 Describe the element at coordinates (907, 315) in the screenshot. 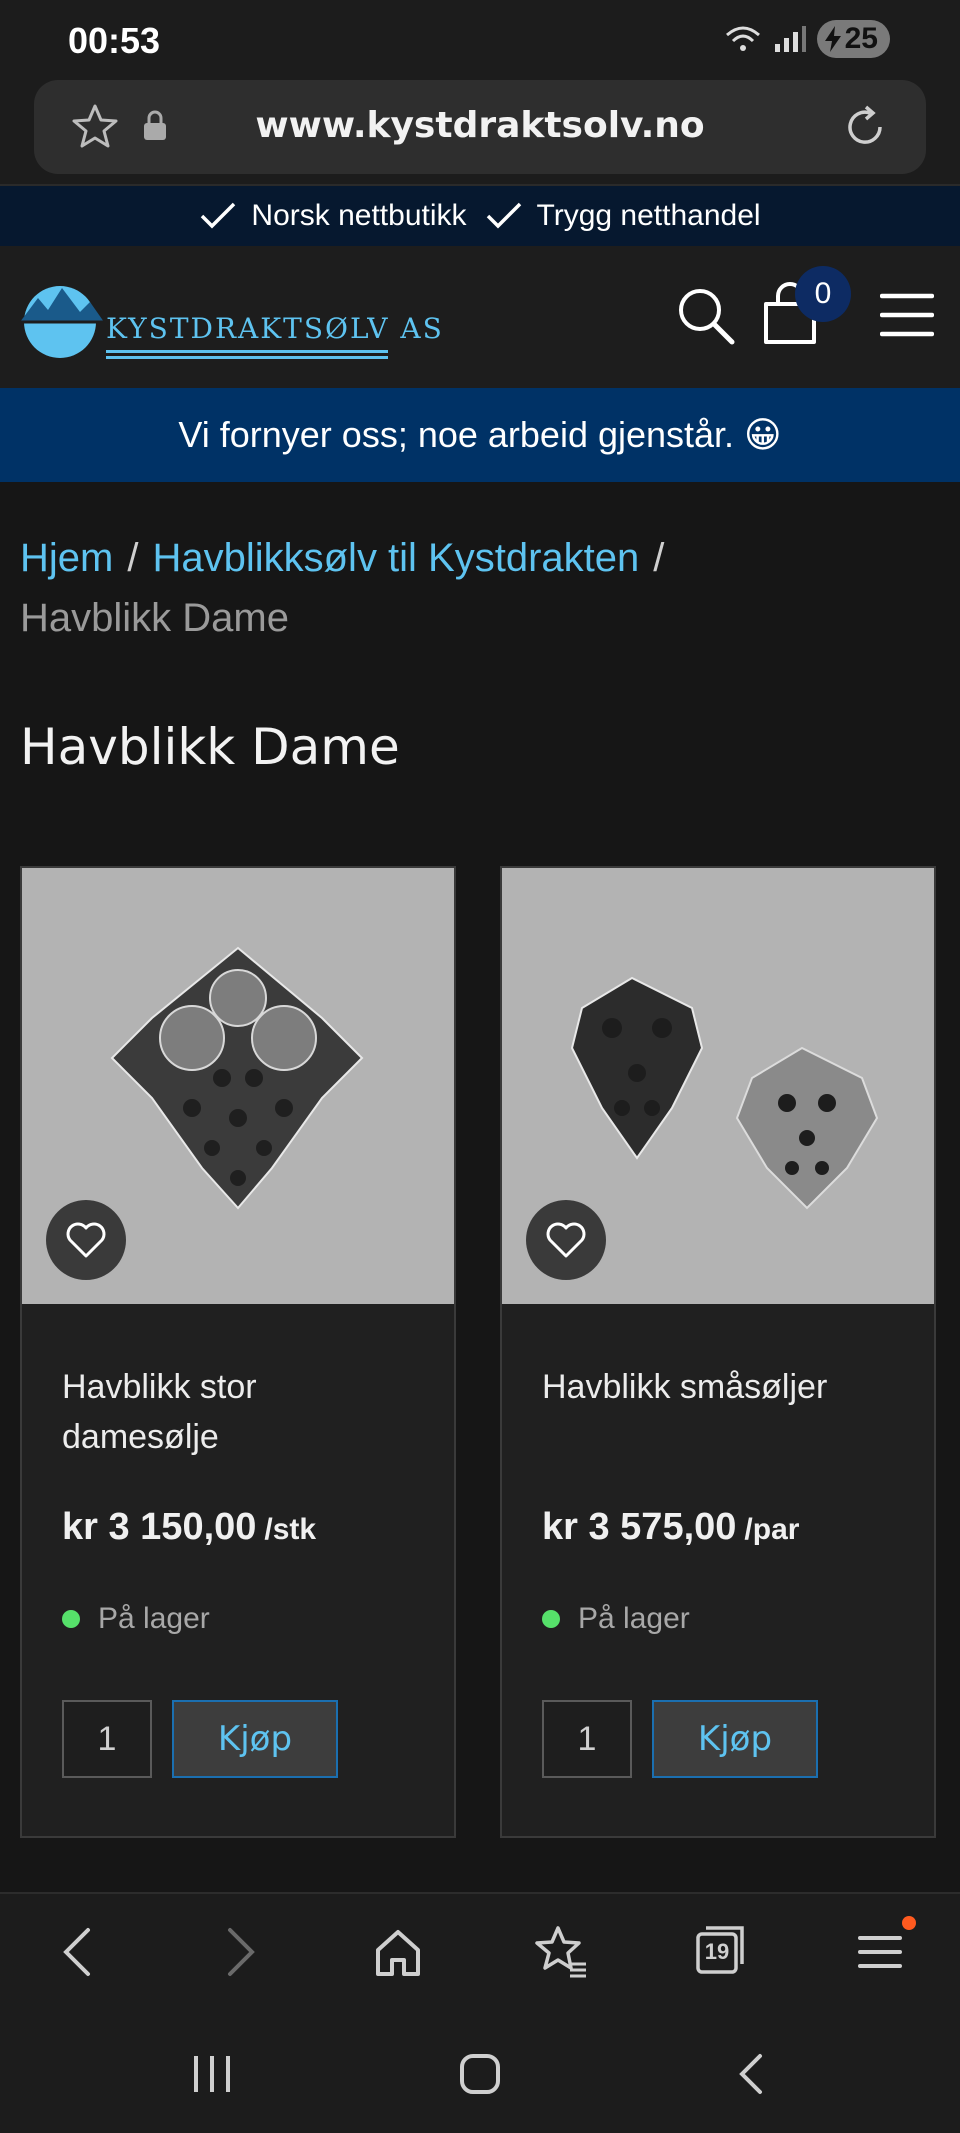

I see `hamburger-menu-icon` at that location.